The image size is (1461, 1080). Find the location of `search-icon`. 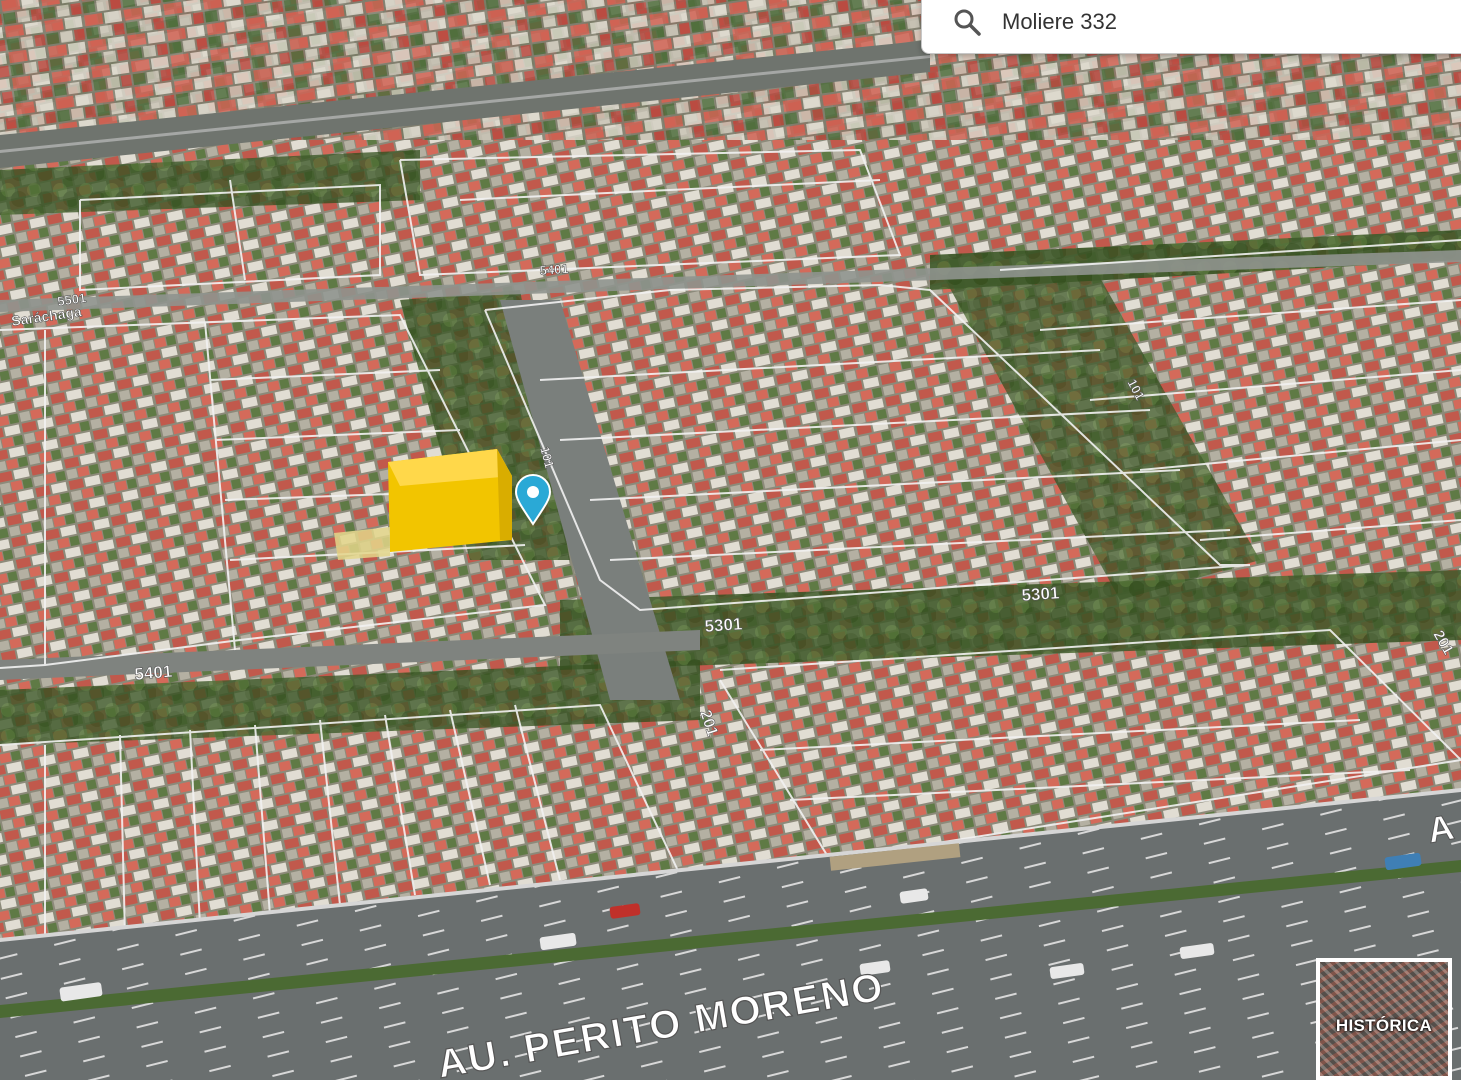

search-icon is located at coordinates (967, 22).